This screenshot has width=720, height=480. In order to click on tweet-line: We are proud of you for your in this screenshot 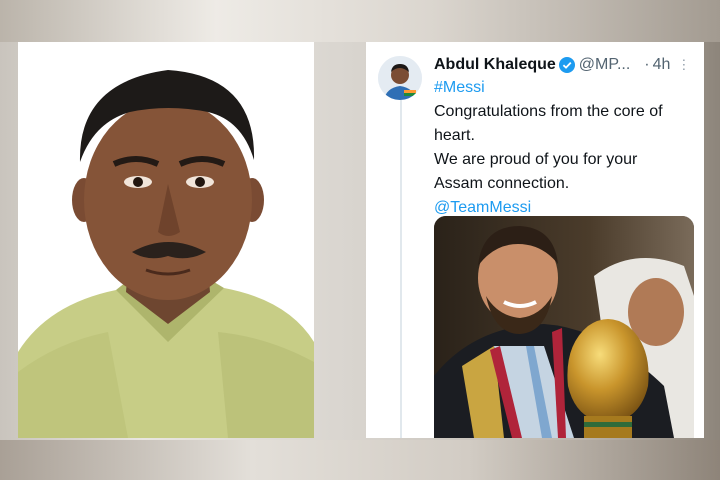, I will do `click(536, 159)`.